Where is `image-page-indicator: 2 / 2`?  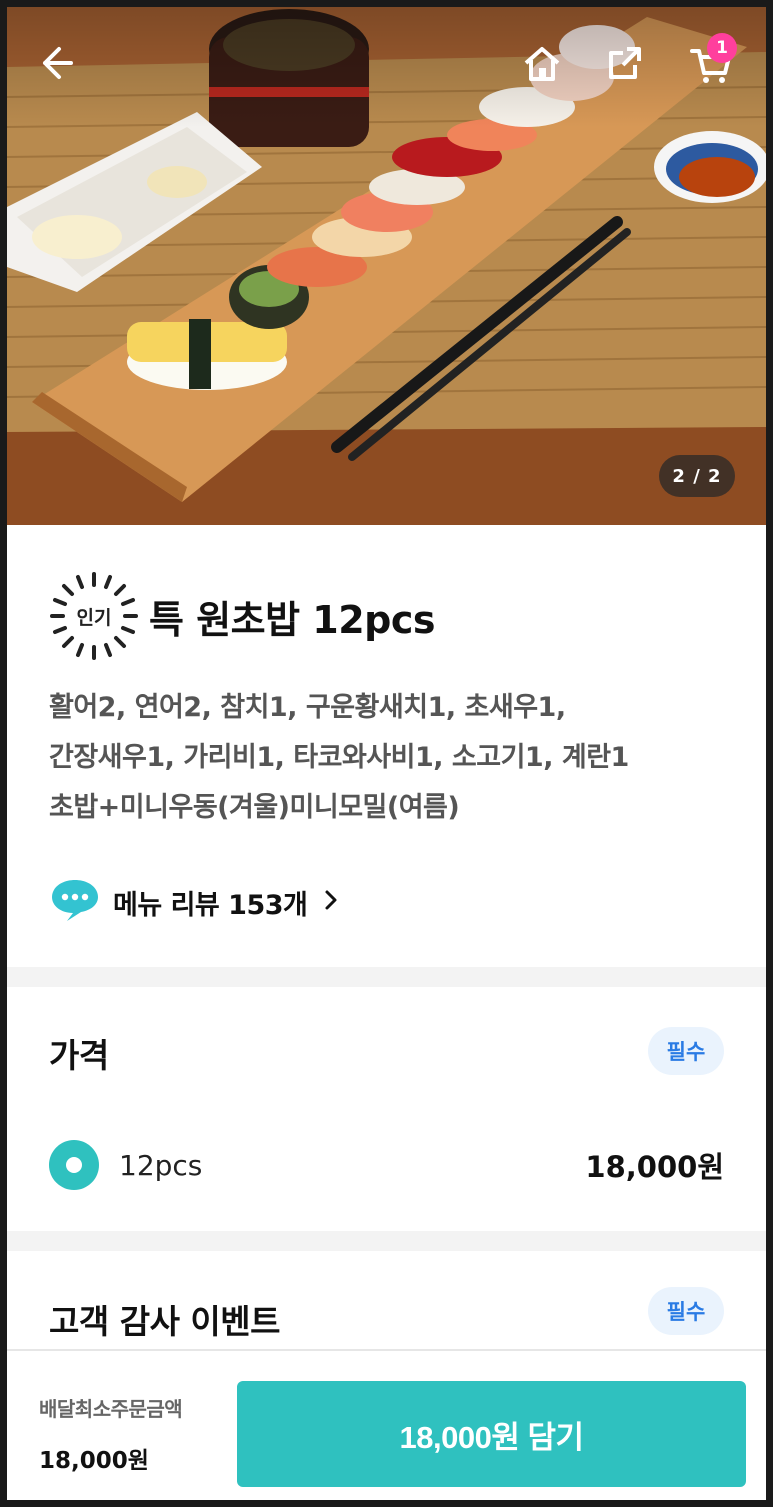 image-page-indicator: 2 / 2 is located at coordinates (697, 476).